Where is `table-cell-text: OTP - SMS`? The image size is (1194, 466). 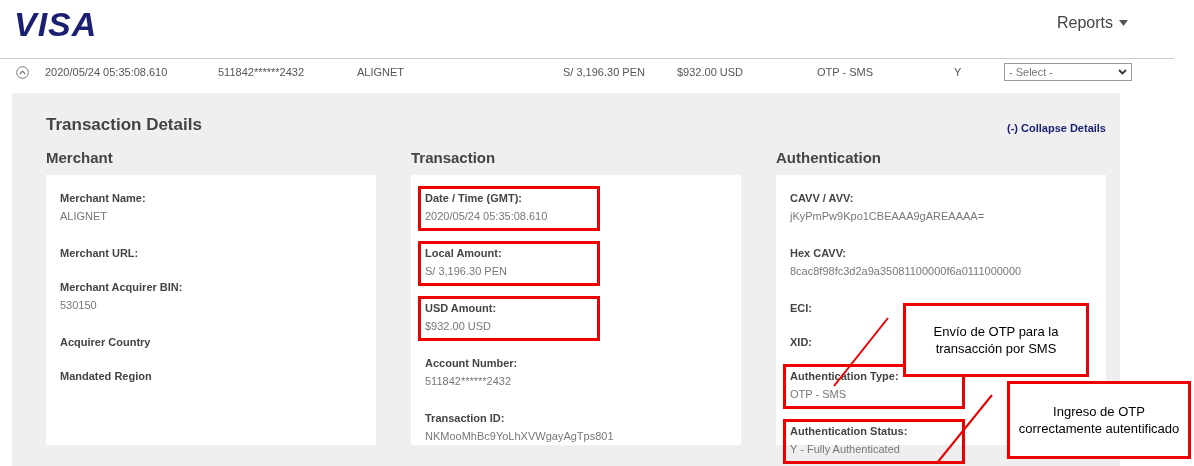 table-cell-text: OTP - SMS is located at coordinates (846, 72).